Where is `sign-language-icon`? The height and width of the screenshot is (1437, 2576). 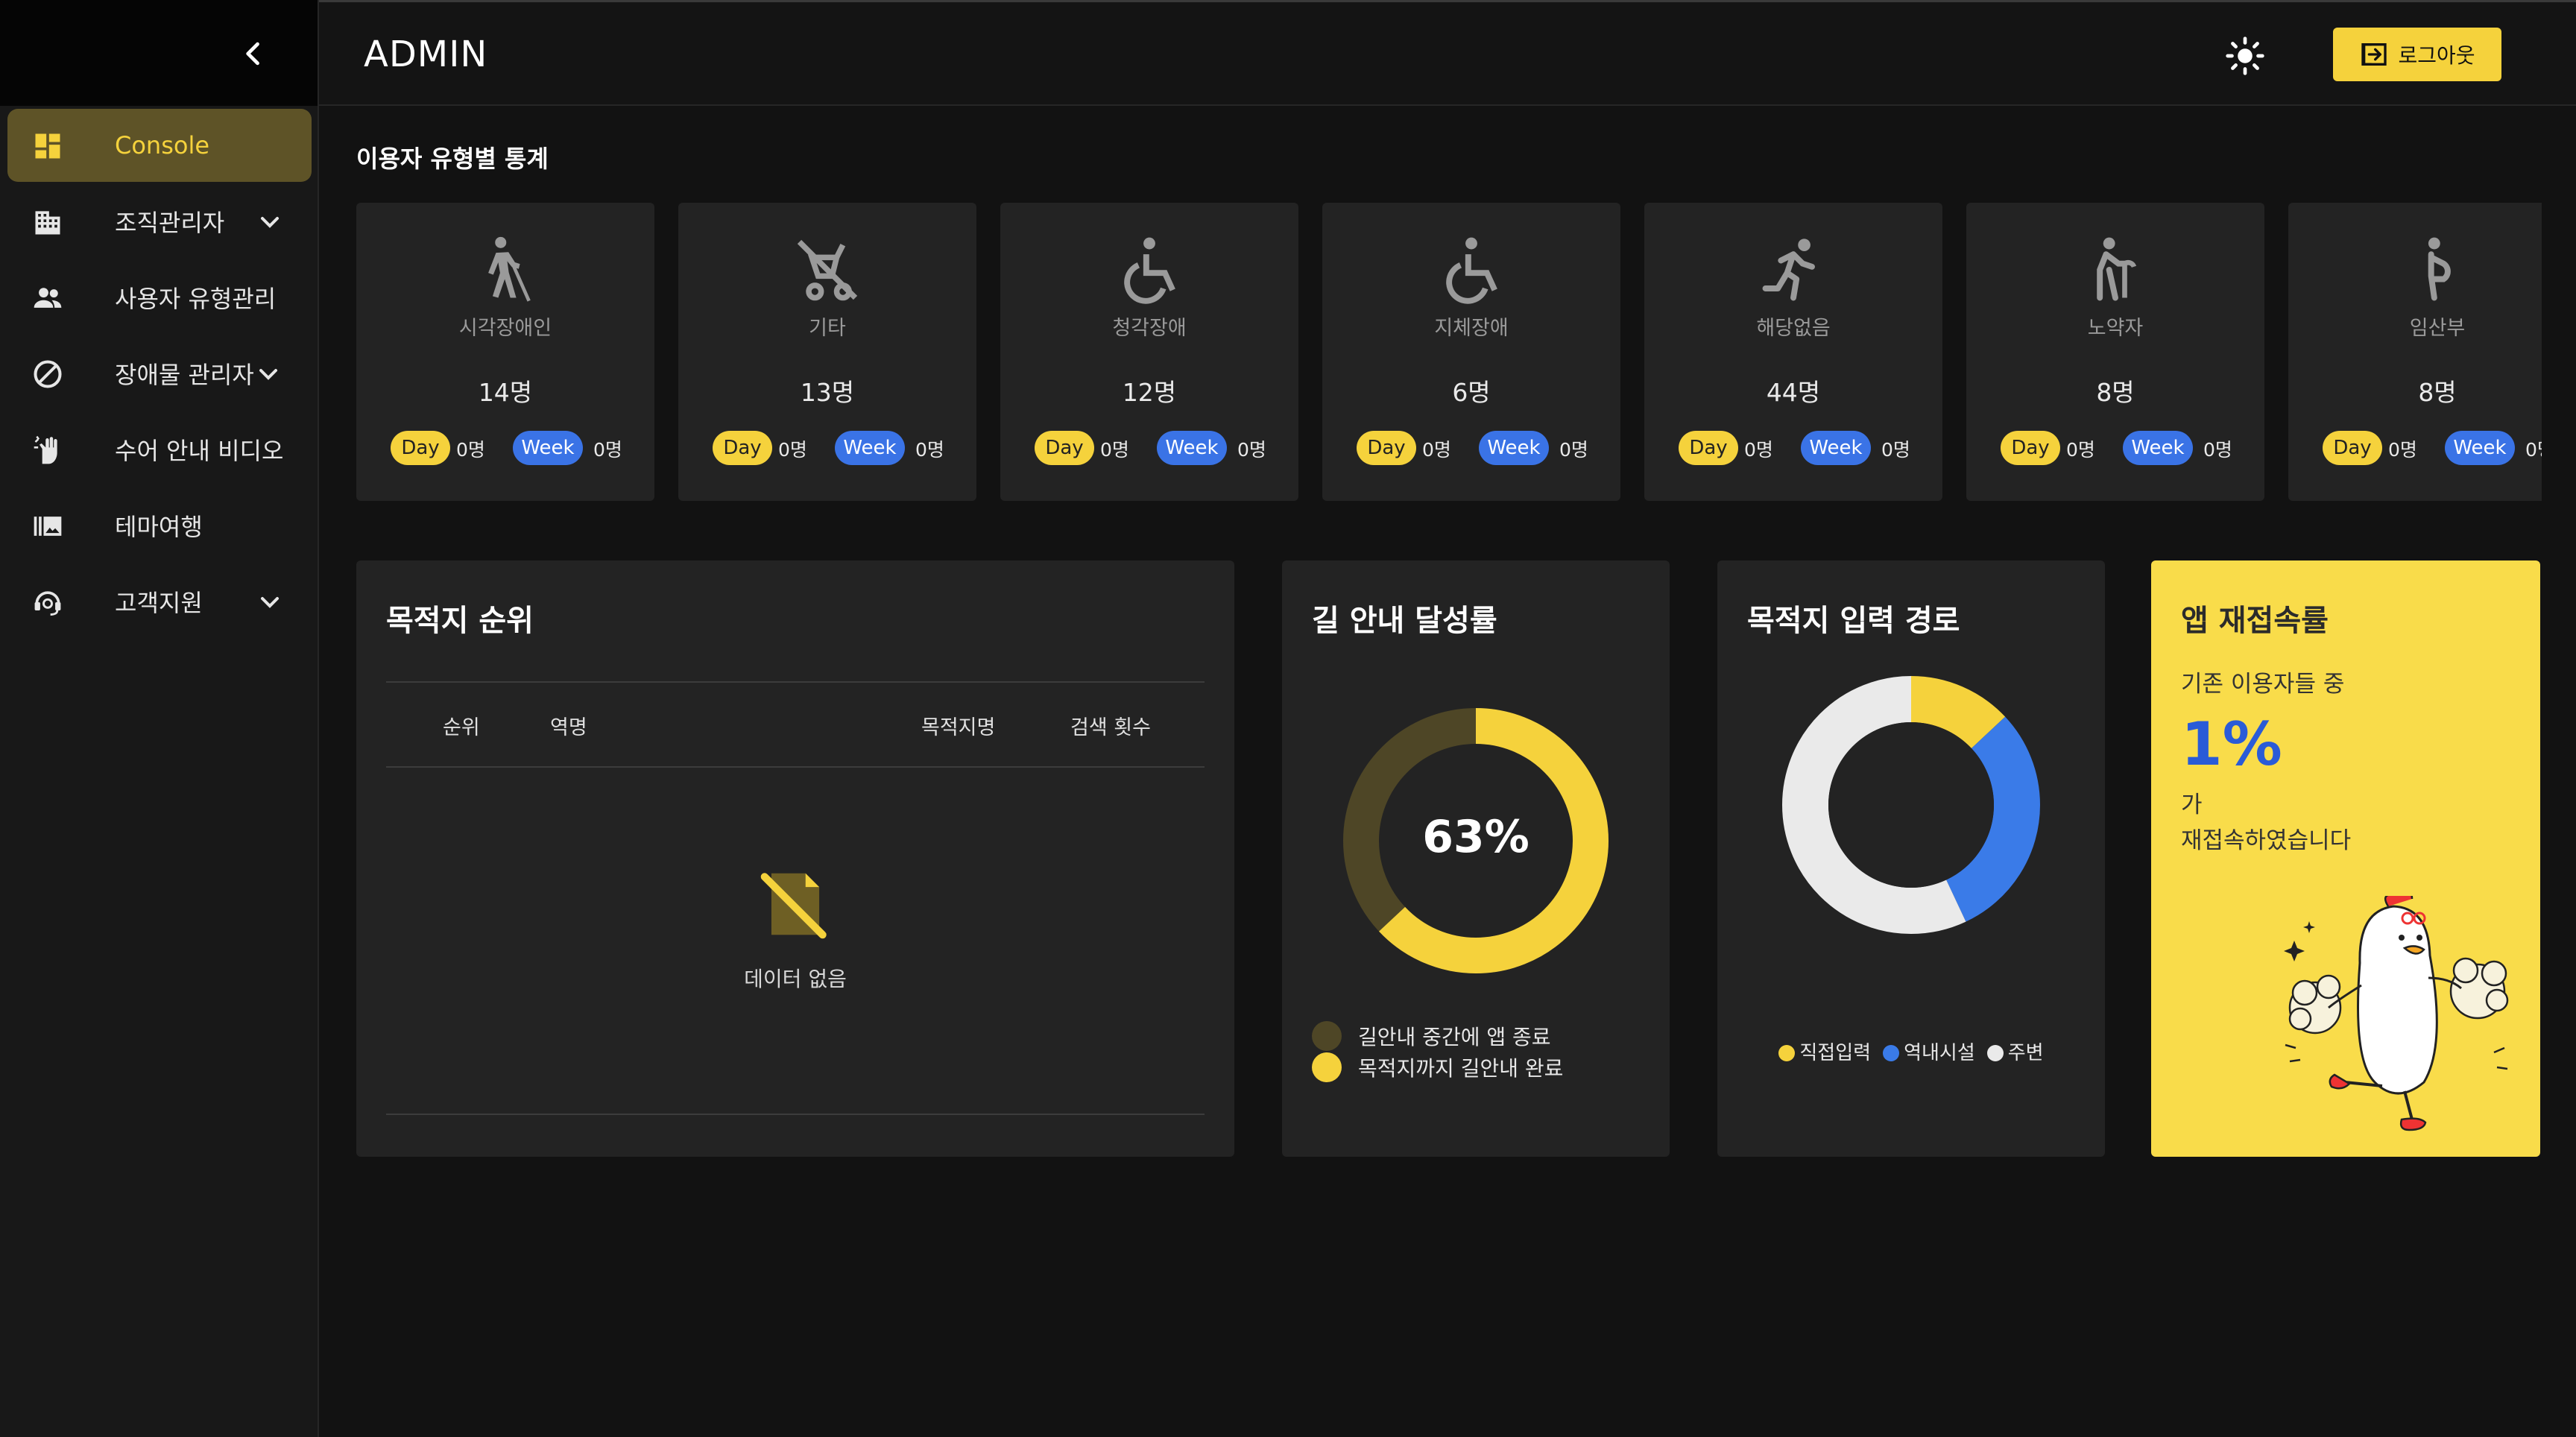
sign-language-icon is located at coordinates (45, 449).